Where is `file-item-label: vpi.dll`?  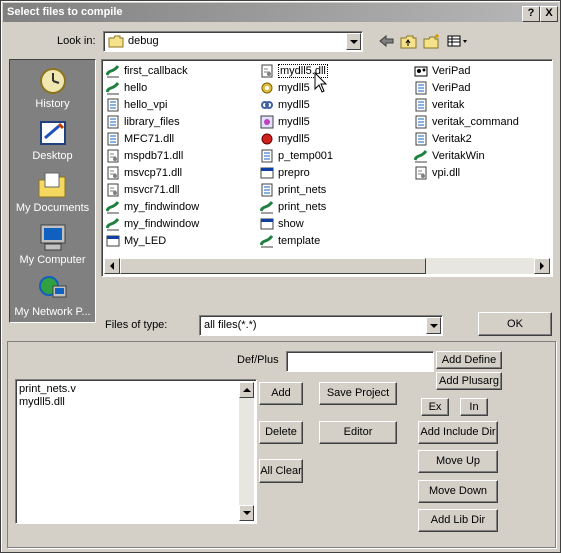
file-item-label: vpi.dll is located at coordinates (446, 172).